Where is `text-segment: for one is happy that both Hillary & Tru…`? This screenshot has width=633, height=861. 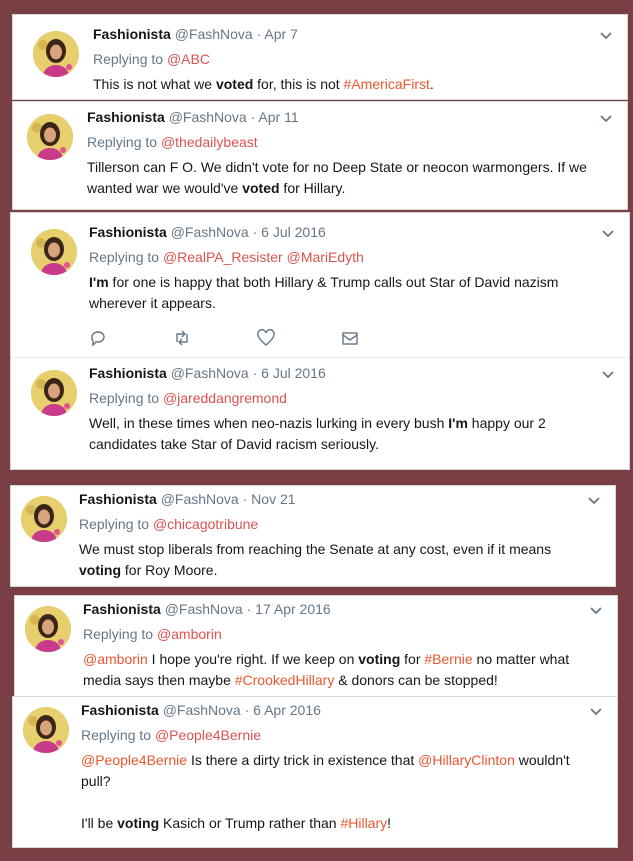 text-segment: for one is happy that both Hillary & Tru… is located at coordinates (333, 282).